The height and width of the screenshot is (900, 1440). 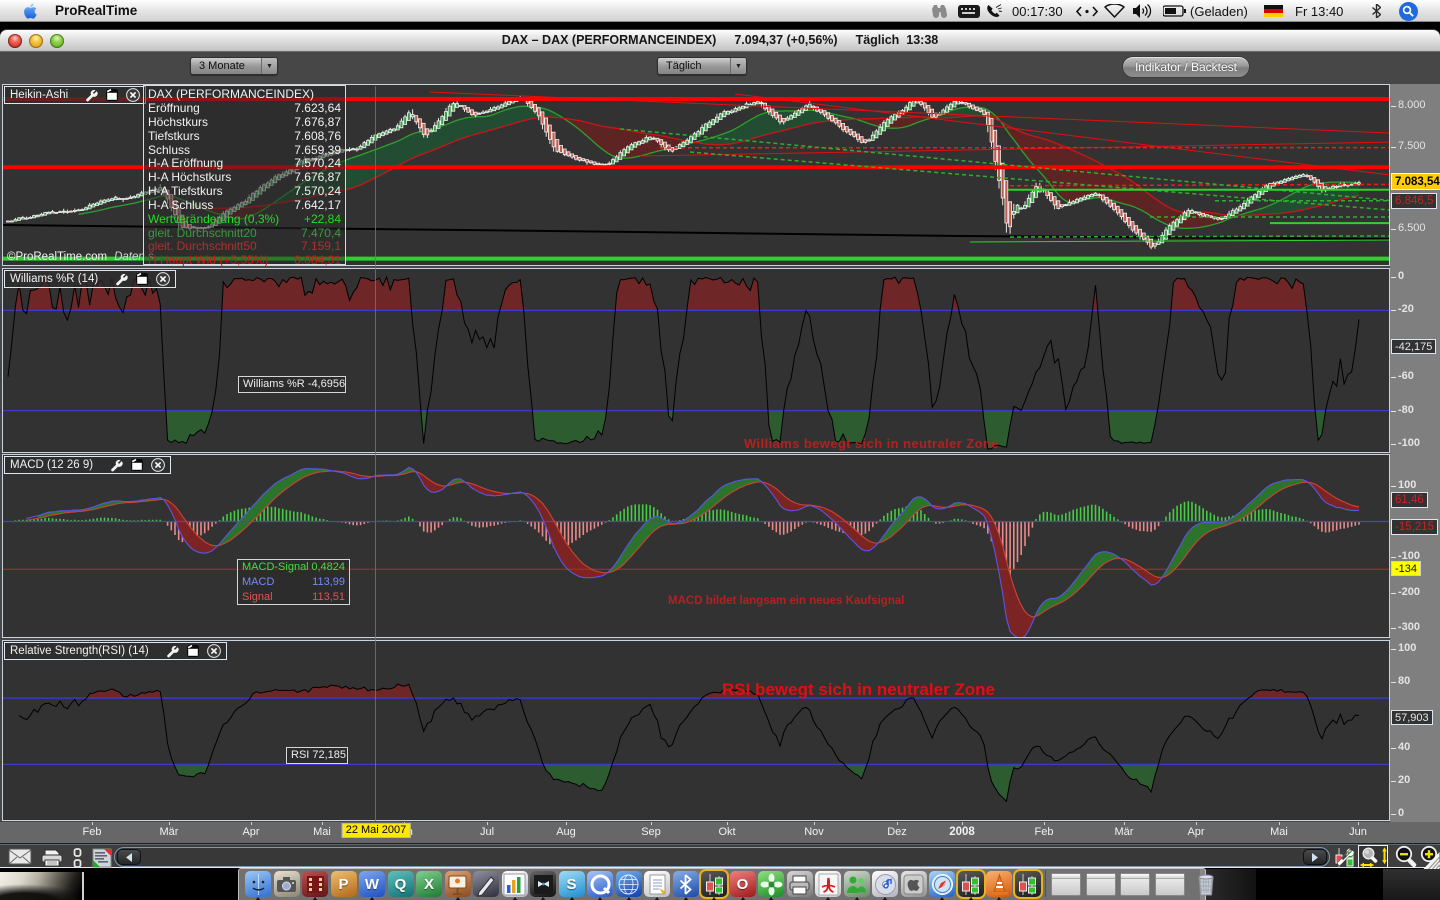 What do you see at coordinates (1373, 856) in the screenshot?
I see `zoom-drag-tool` at bounding box center [1373, 856].